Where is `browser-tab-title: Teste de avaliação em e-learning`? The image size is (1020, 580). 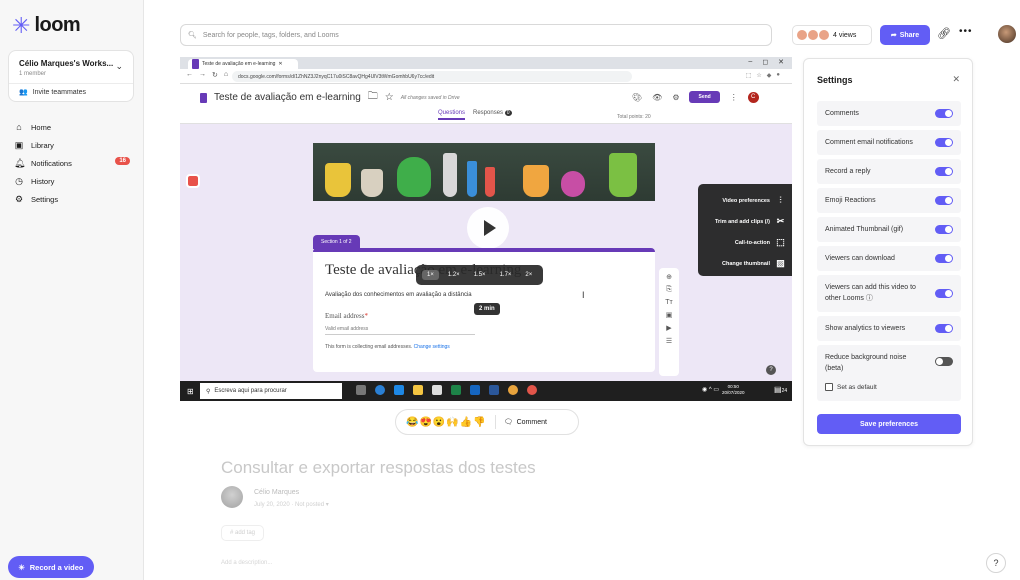 browser-tab-title: Teste de avaliação em e-learning is located at coordinates (239, 64).